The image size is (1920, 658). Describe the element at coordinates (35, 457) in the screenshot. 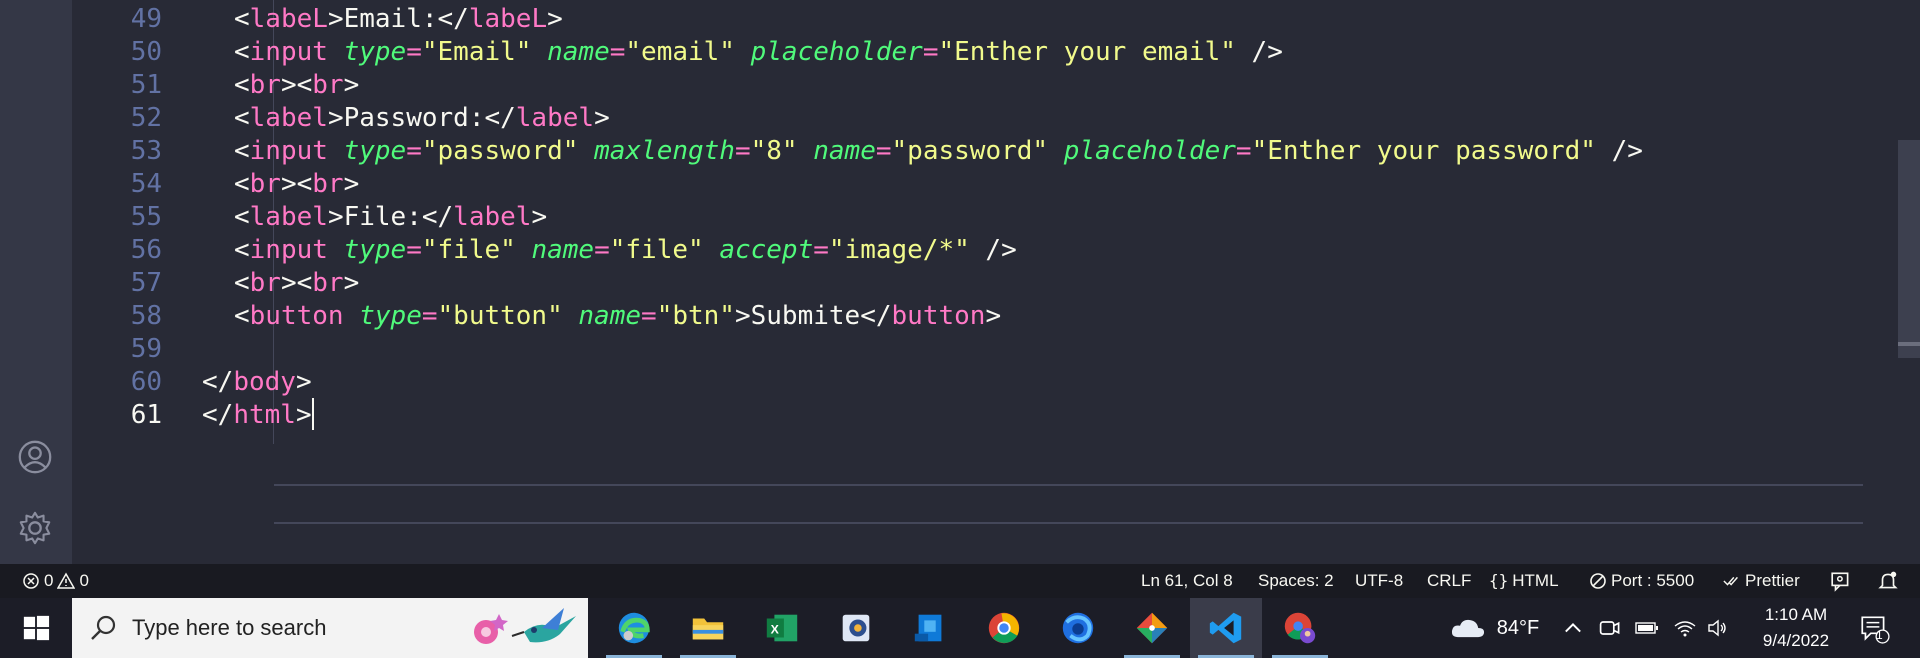

I see `account-icon` at that location.